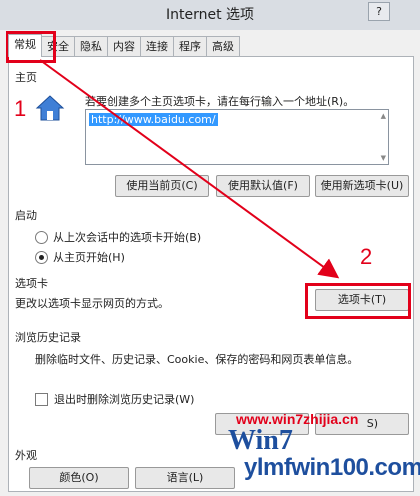  Describe the element at coordinates (25, 45) in the screenshot. I see `tab-general: 常规` at that location.